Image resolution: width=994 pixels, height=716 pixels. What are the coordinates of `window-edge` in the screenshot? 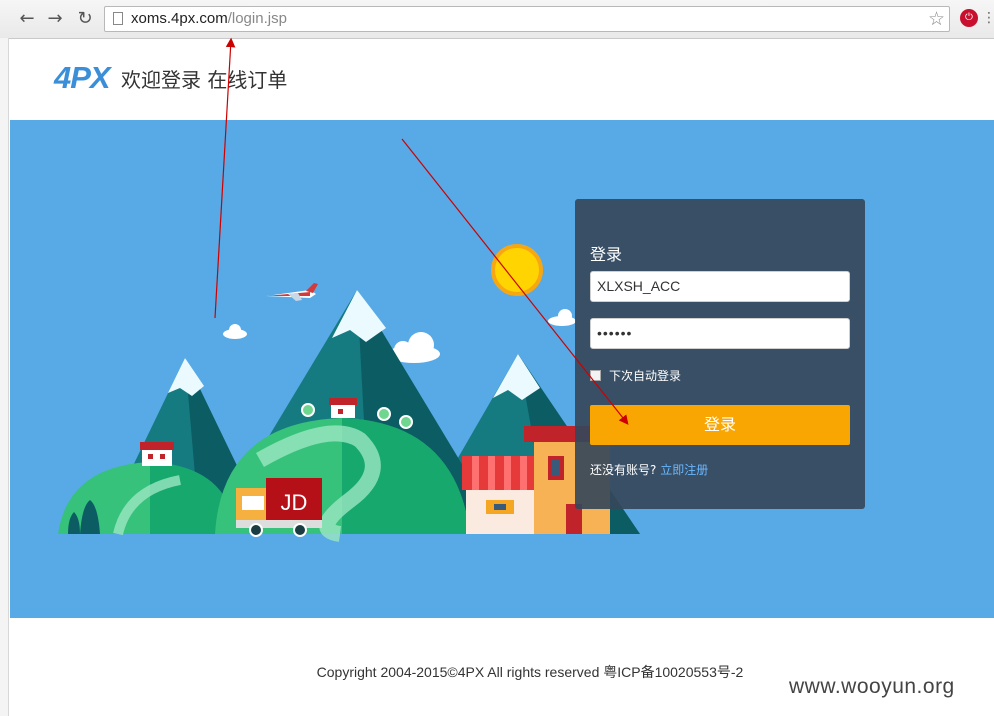 It's located at (4, 377).